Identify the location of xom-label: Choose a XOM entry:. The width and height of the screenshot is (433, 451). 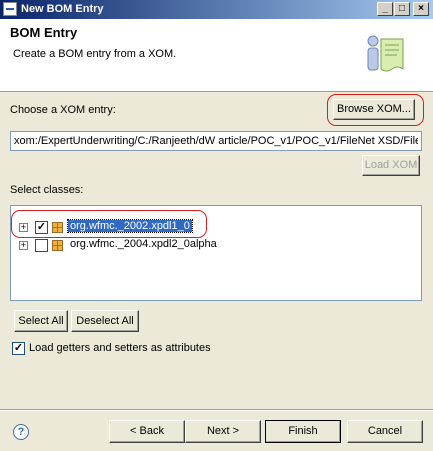
(63, 110).